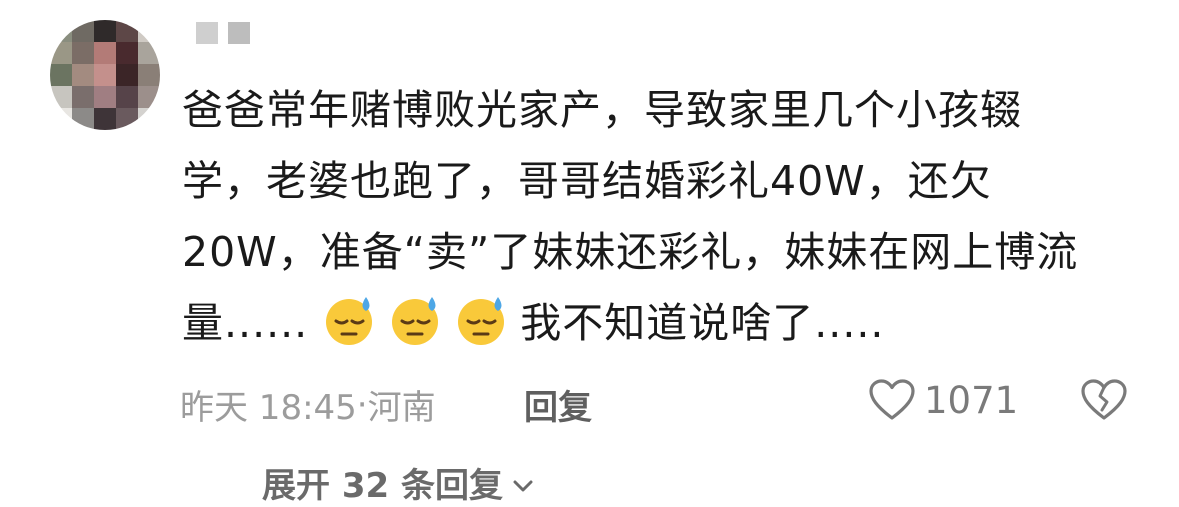  I want to click on heart-icon, so click(892, 400).